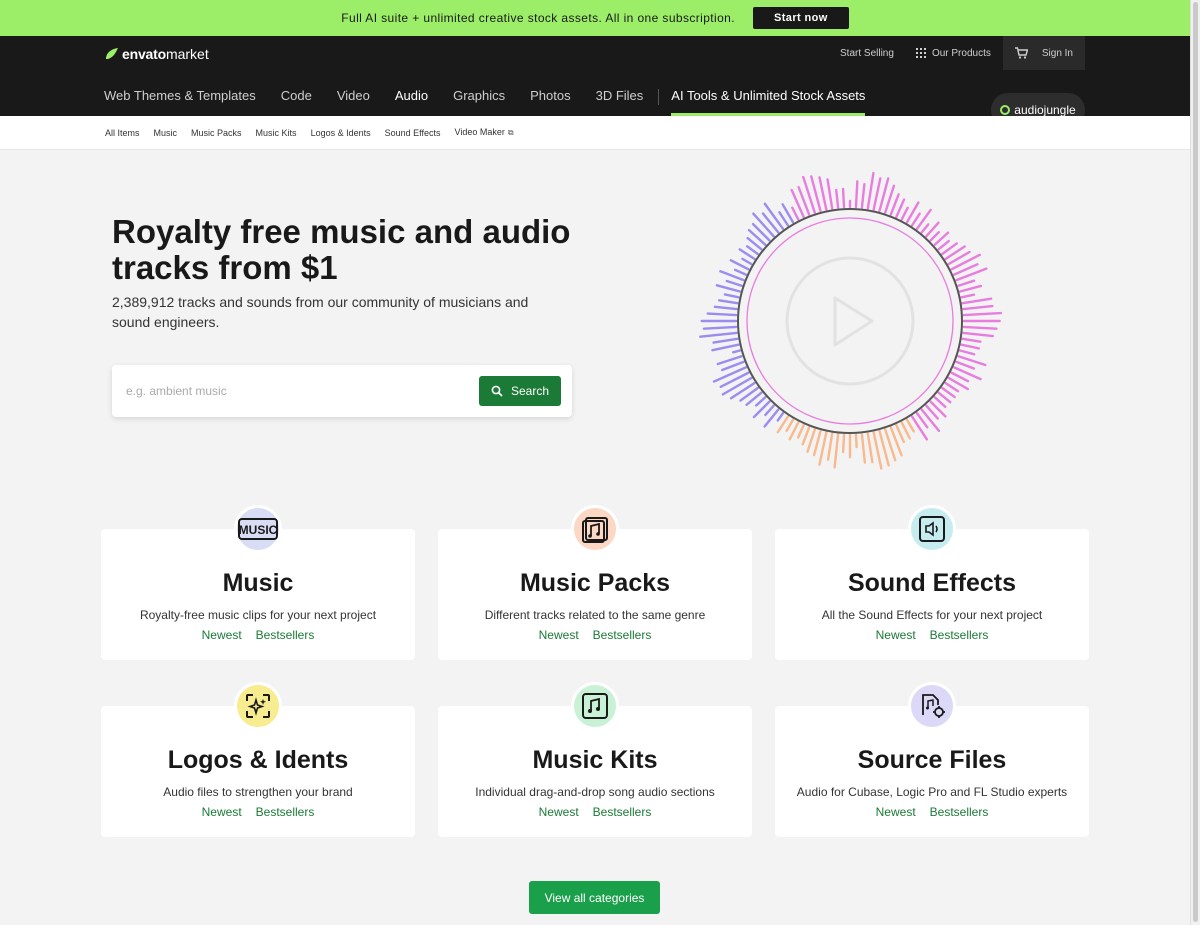  I want to click on svg-text: MUSIC, so click(258, 530).